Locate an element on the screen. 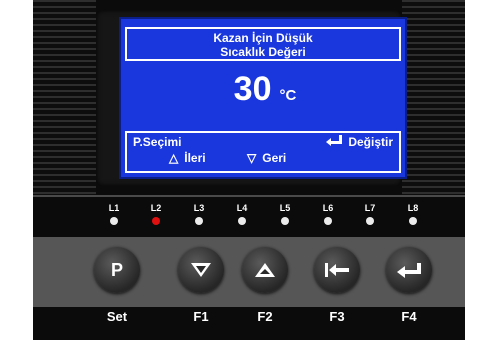  footer-back-text: Geri is located at coordinates (274, 158).